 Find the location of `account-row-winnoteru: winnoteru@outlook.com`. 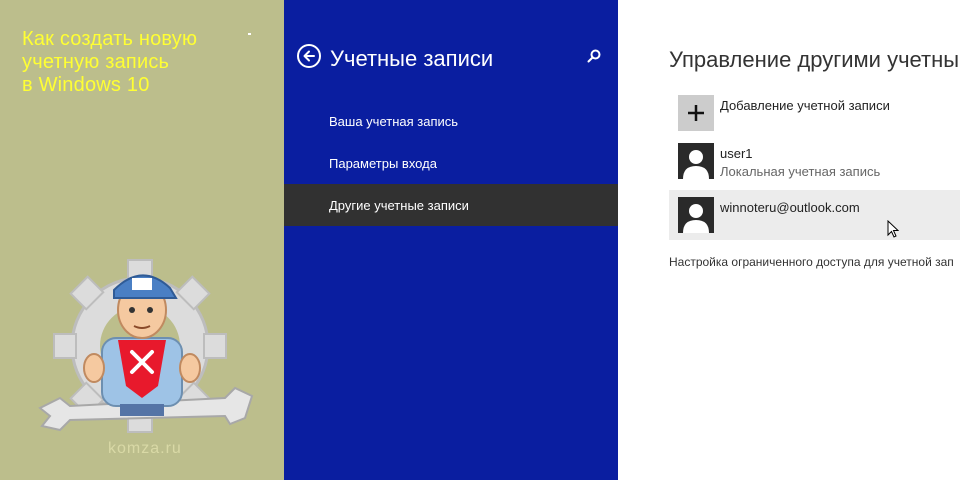

account-row-winnoteru: winnoteru@outlook.com is located at coordinates (814, 215).